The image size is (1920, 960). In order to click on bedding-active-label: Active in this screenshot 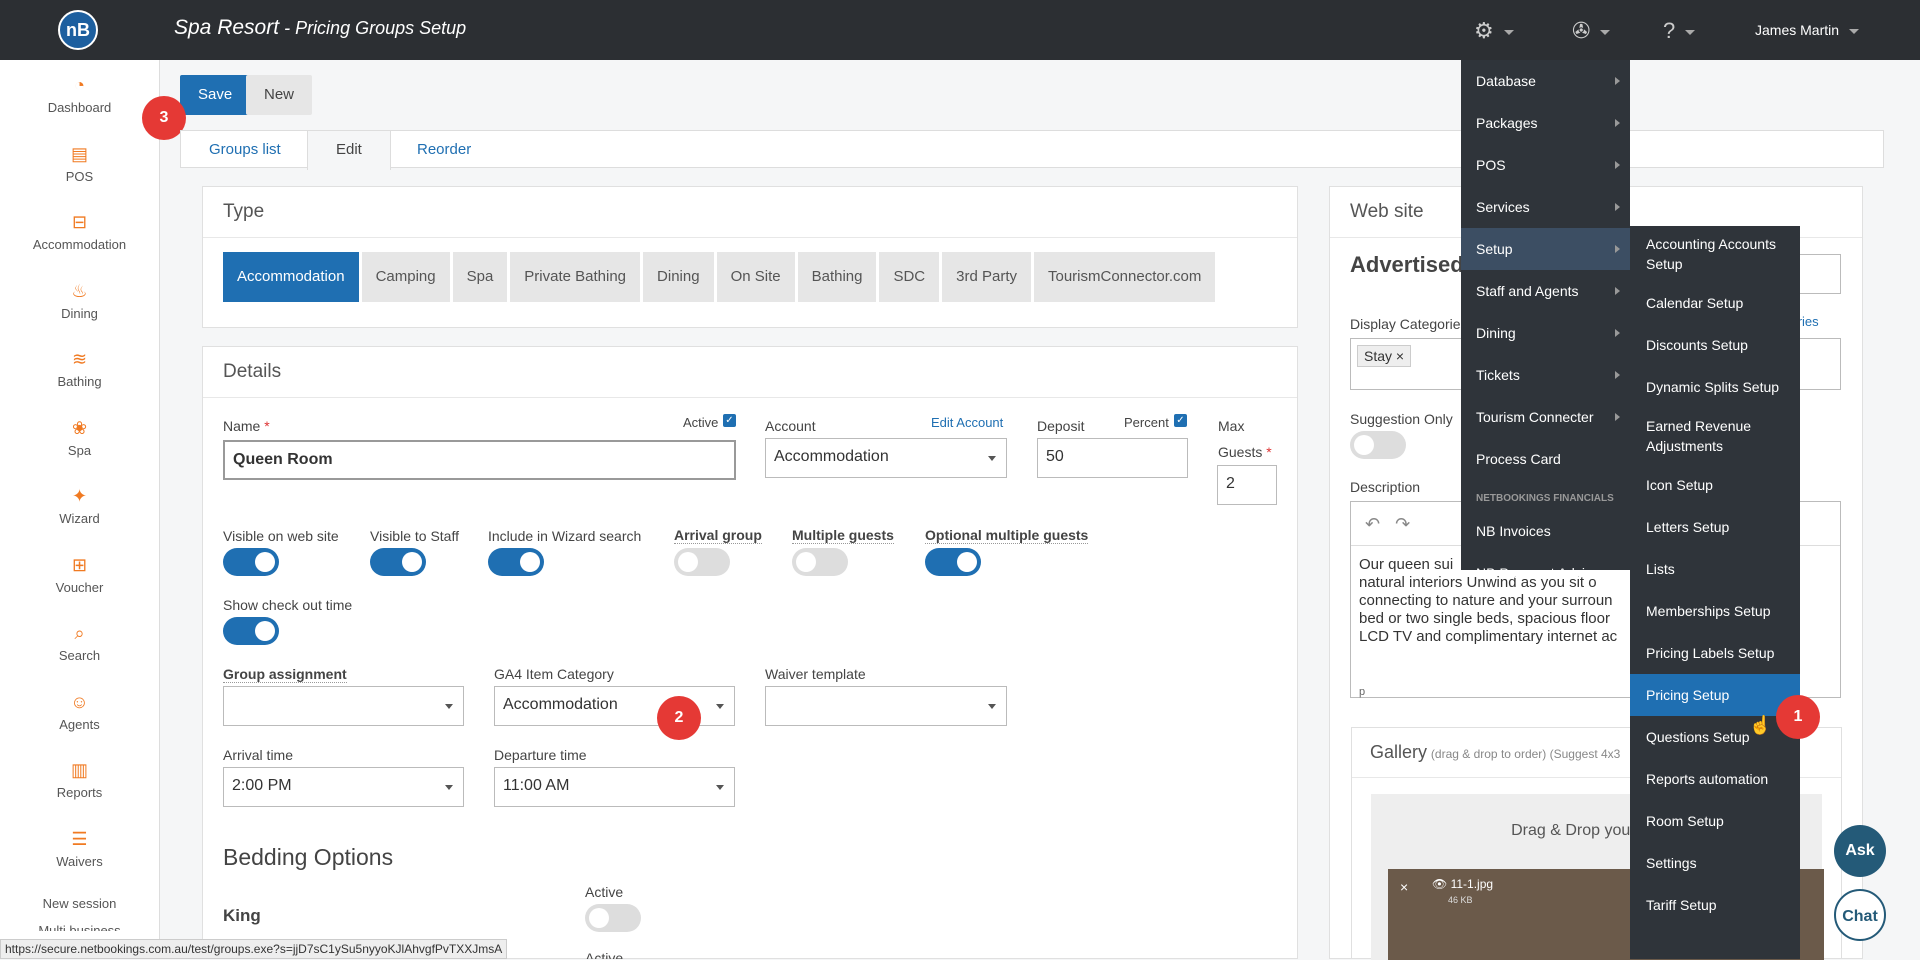, I will do `click(604, 892)`.